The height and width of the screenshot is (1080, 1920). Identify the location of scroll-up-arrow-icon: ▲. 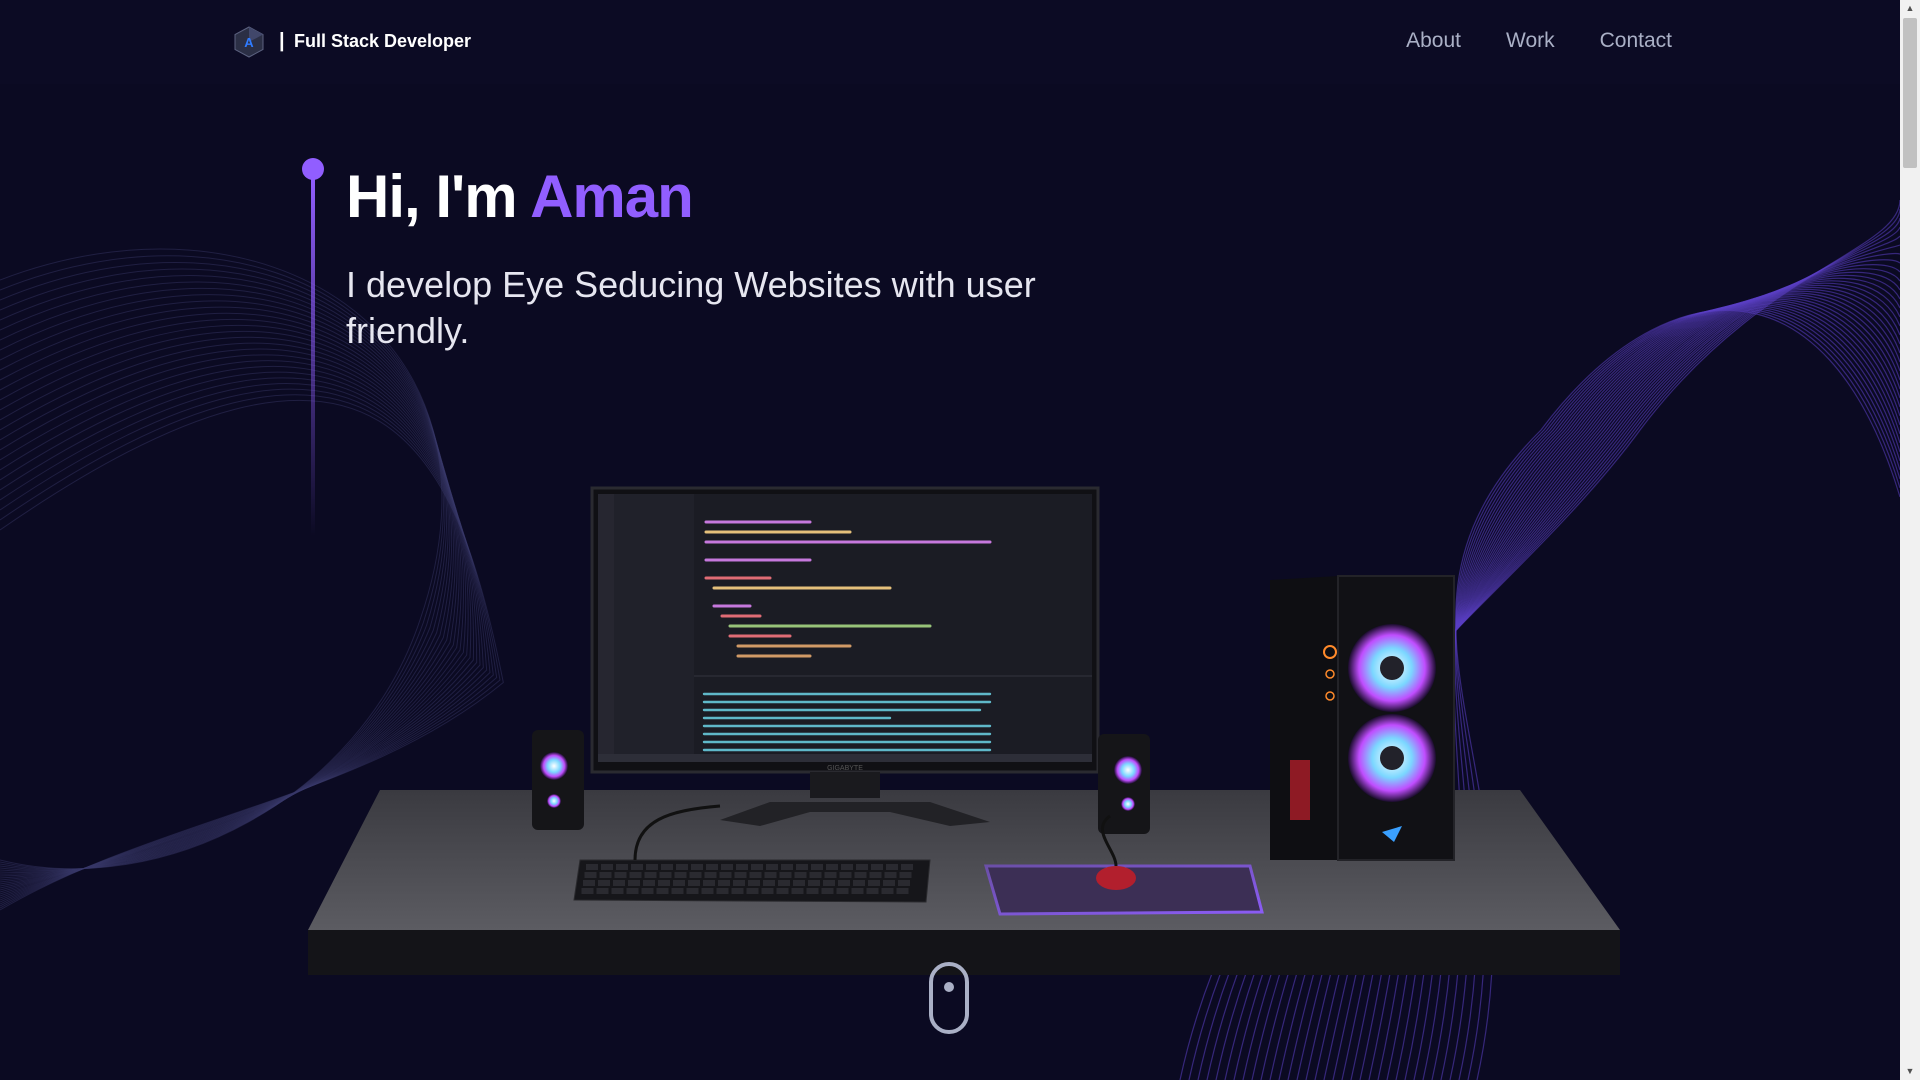
(1910, 8).